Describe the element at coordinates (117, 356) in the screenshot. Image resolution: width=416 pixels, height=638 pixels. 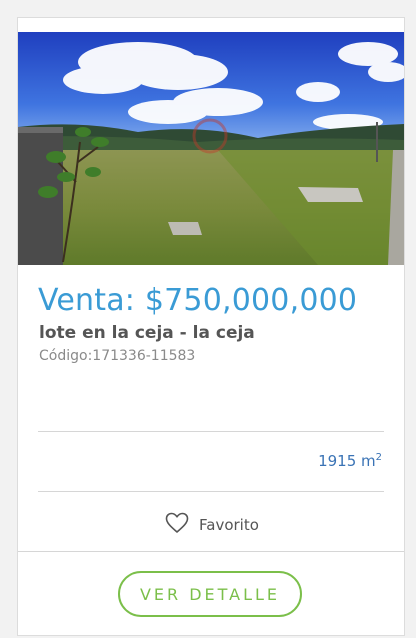
I see `listing-code: Código:171336-11583` at that location.